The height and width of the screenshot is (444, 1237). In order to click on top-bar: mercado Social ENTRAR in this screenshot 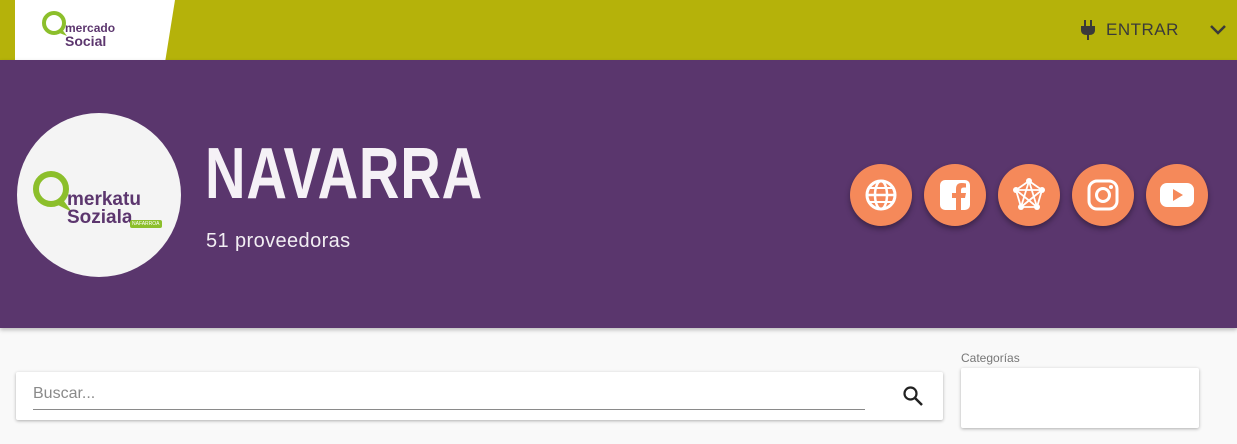, I will do `click(618, 30)`.